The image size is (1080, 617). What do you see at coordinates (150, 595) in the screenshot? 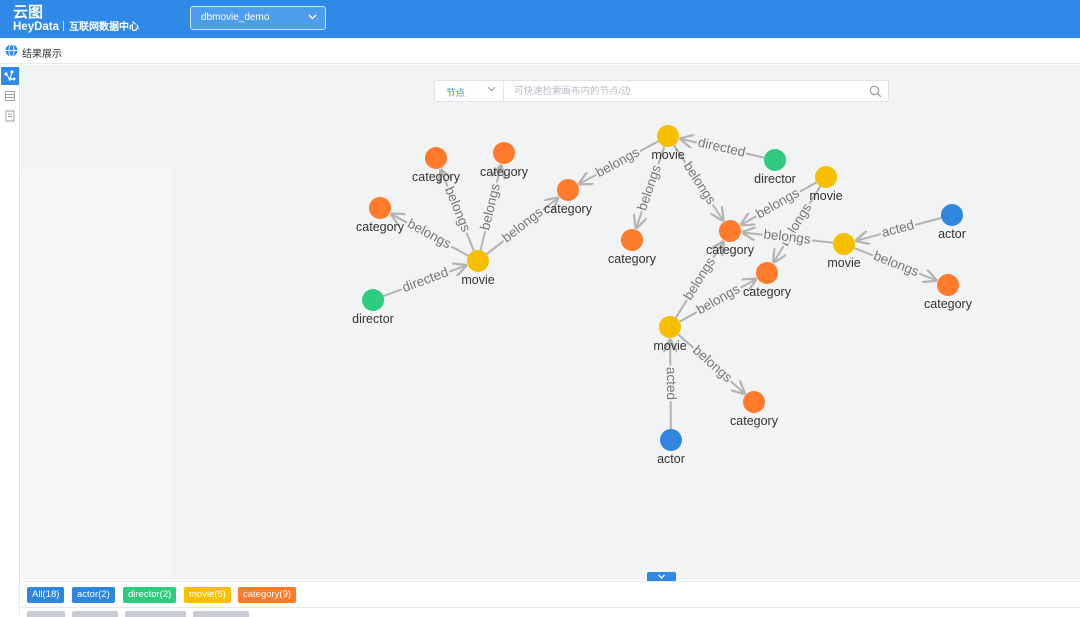
I see `legend-chip-director: director(2)` at bounding box center [150, 595].